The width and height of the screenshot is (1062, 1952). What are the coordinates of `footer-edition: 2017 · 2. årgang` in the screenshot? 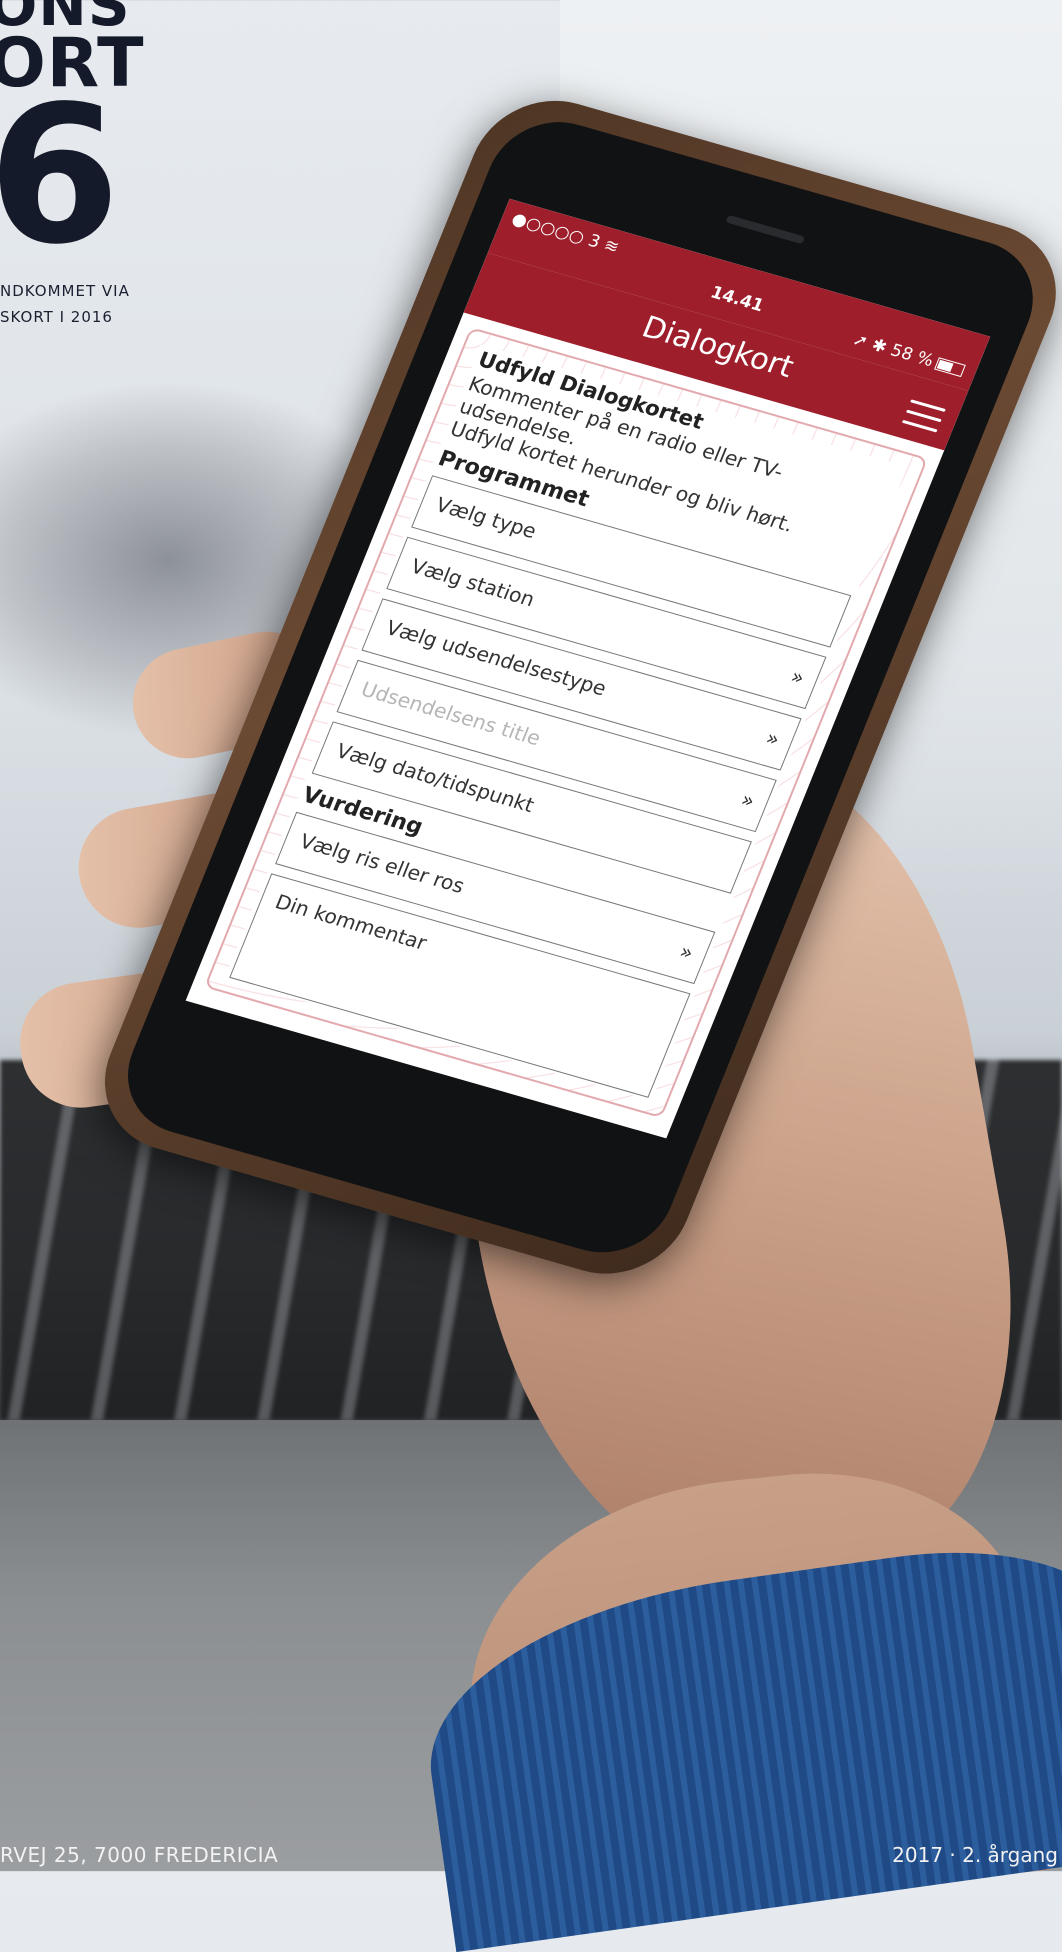 It's located at (975, 1855).